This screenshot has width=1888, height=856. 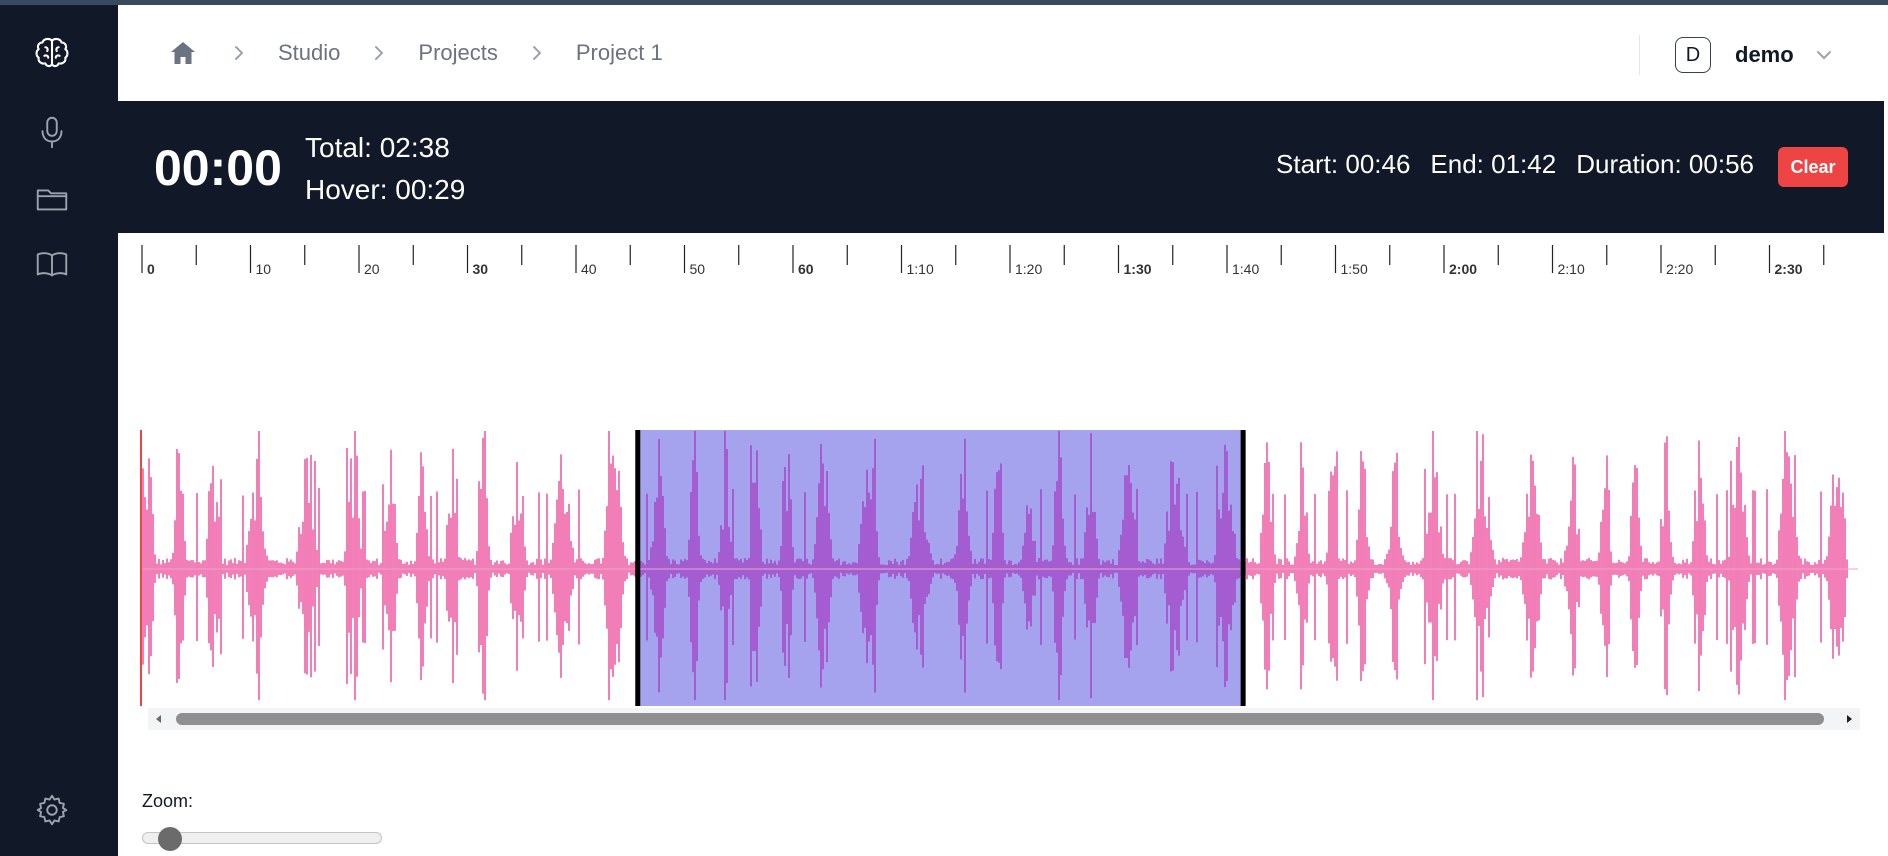 I want to click on player-info-bar: 00:00 Total: 02:38 Hover: 00:29 Start, so click(x=1001, y=167).